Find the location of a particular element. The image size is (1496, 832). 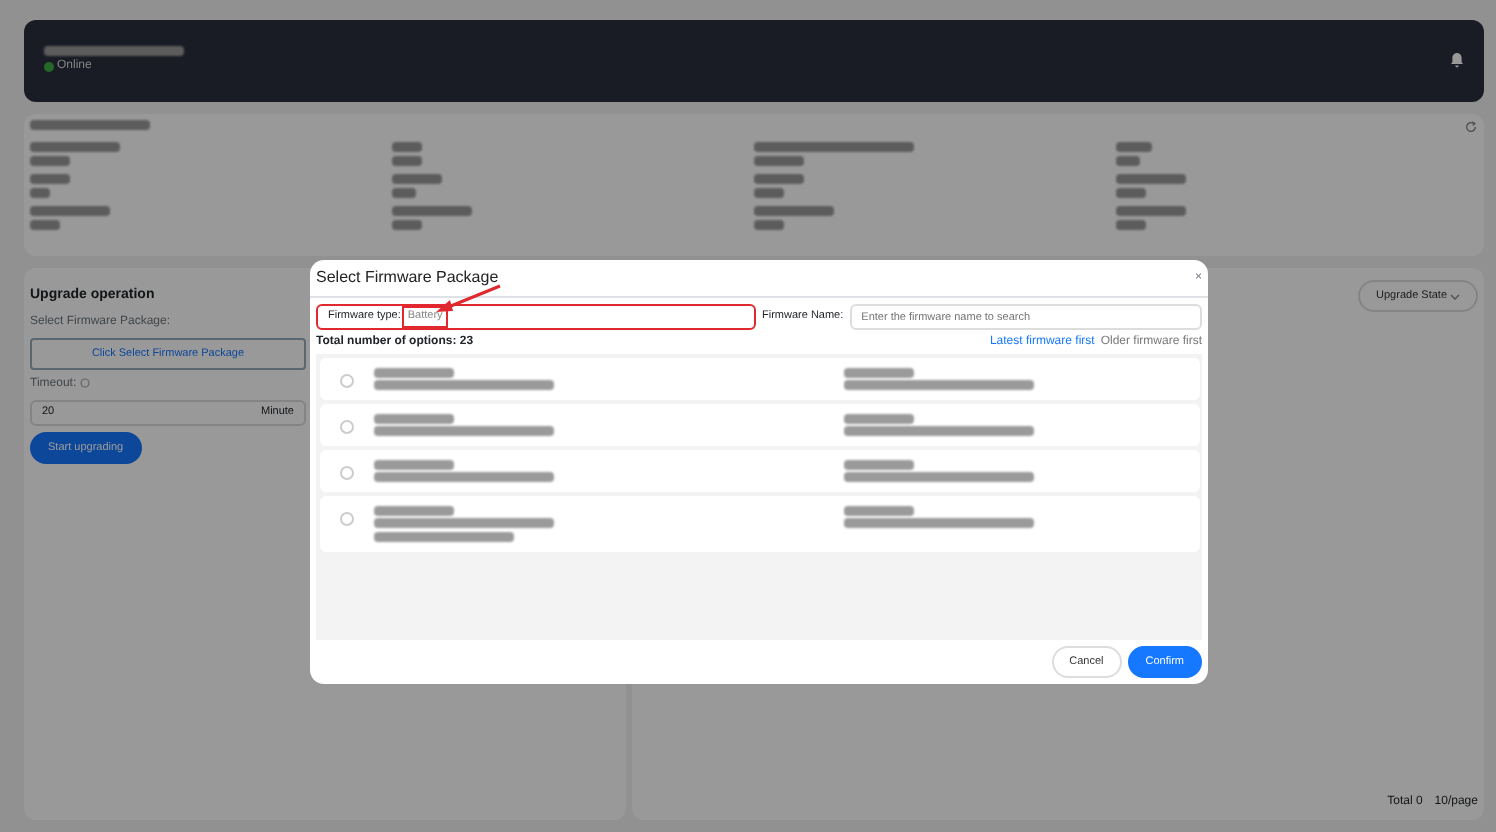

bell-icon is located at coordinates (1457, 61).